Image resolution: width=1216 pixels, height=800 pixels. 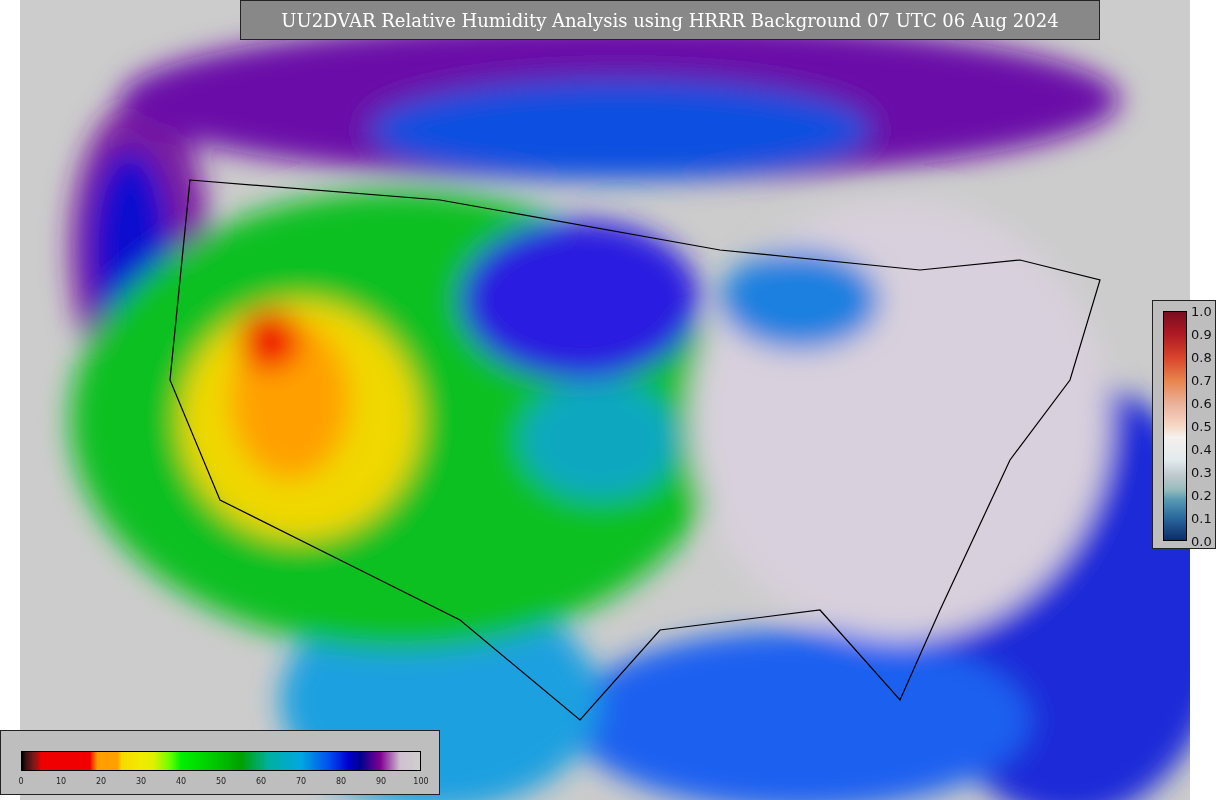 What do you see at coordinates (1201, 472) in the screenshot?
I see `colorbar-tick-label: 0.3` at bounding box center [1201, 472].